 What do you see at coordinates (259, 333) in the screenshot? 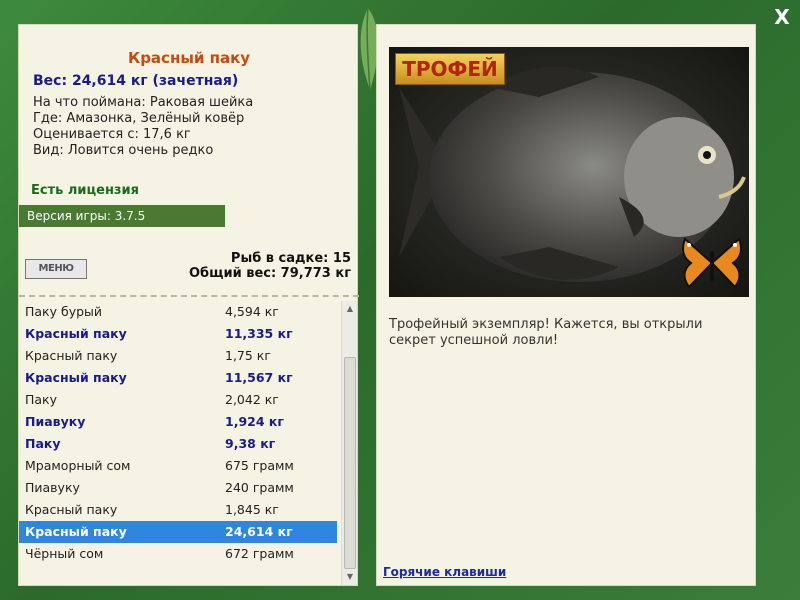
I see `fish-weight-cell: 11,335 кг` at bounding box center [259, 333].